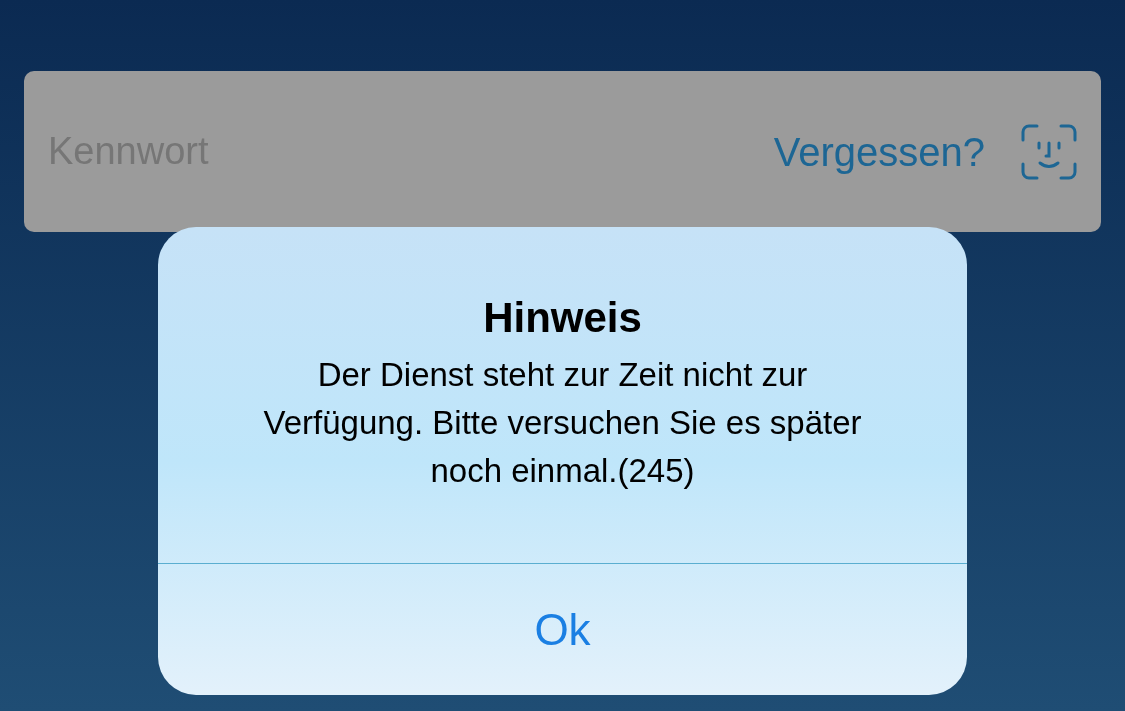 This screenshot has width=1125, height=711. Describe the element at coordinates (879, 151) in the screenshot. I see `forgot-link: Vergessen?` at that location.